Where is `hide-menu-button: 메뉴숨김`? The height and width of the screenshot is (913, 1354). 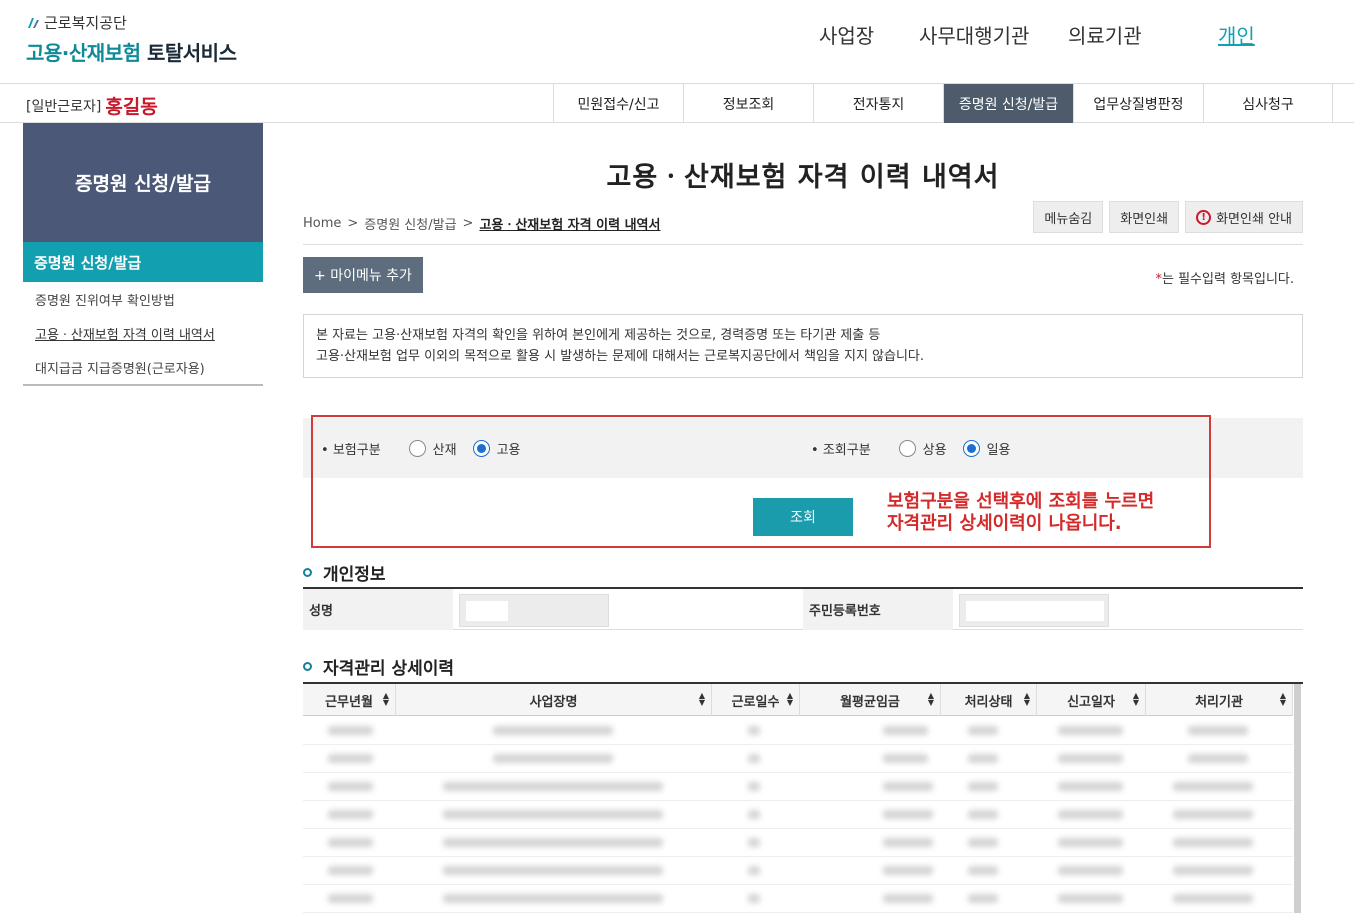 hide-menu-button: 메뉴숨김 is located at coordinates (1068, 217).